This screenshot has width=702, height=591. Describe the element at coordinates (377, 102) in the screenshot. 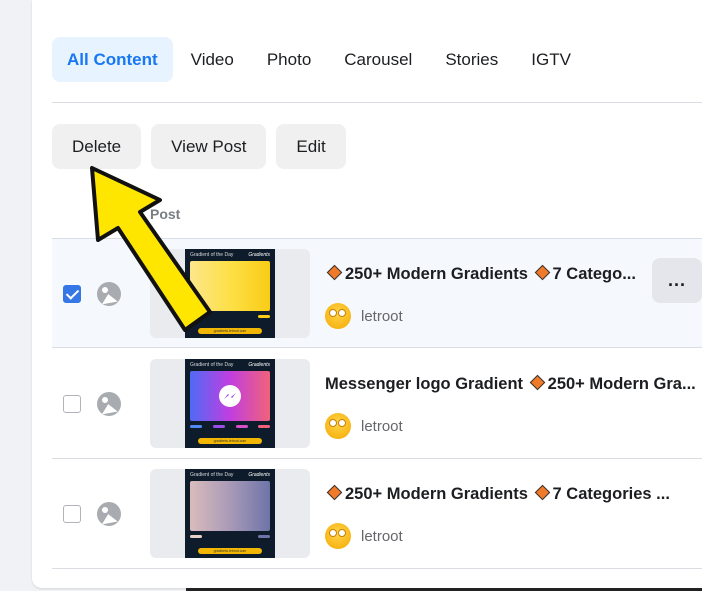

I see `tabs-divider` at that location.